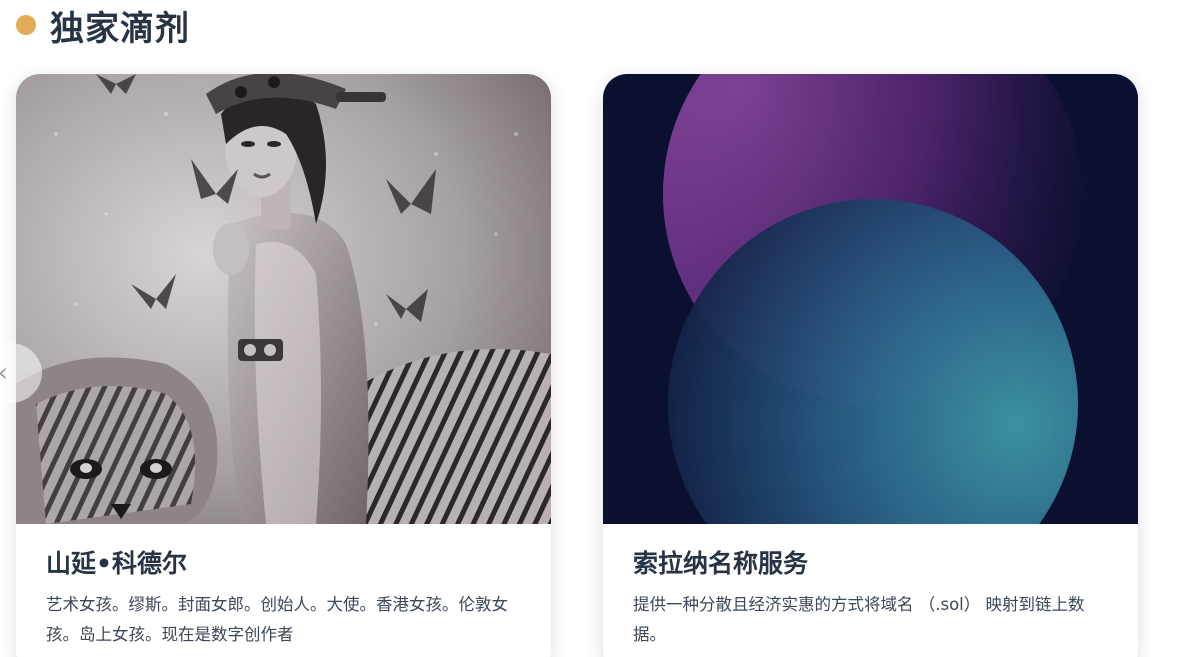 The image size is (1178, 657). What do you see at coordinates (859, 619) in the screenshot?
I see `drop-card-description: 提供一种分散且经济实惠的方式将域名 （.sol） 映射到链上数据。` at bounding box center [859, 619].